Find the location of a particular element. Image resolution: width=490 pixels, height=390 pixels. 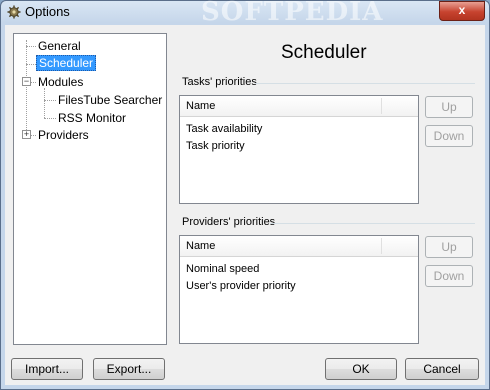

providers-down-button: Down is located at coordinates (449, 276).